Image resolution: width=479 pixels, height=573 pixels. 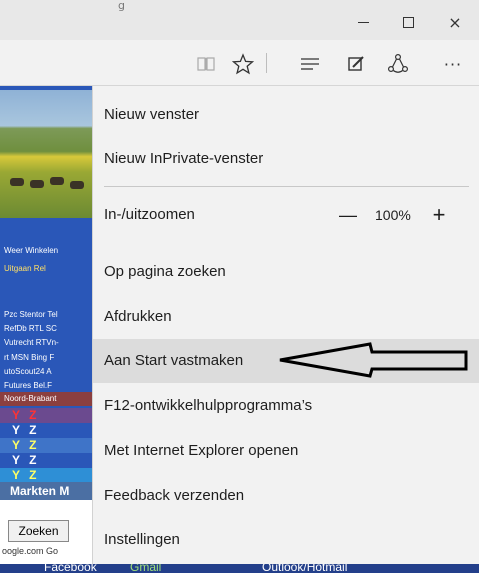 What do you see at coordinates (46, 358) in the screenshot?
I see `page-link-row: rt MSN Bing F` at bounding box center [46, 358].